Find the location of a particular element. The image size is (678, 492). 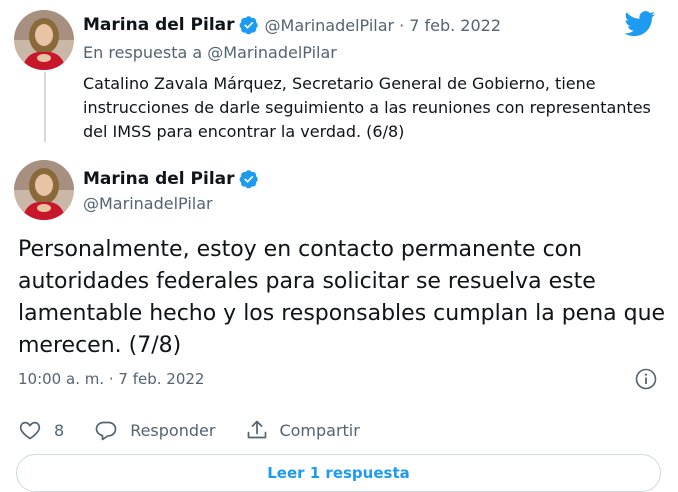

main-tweet-header: Marina del Pilar is located at coordinates (171, 179).